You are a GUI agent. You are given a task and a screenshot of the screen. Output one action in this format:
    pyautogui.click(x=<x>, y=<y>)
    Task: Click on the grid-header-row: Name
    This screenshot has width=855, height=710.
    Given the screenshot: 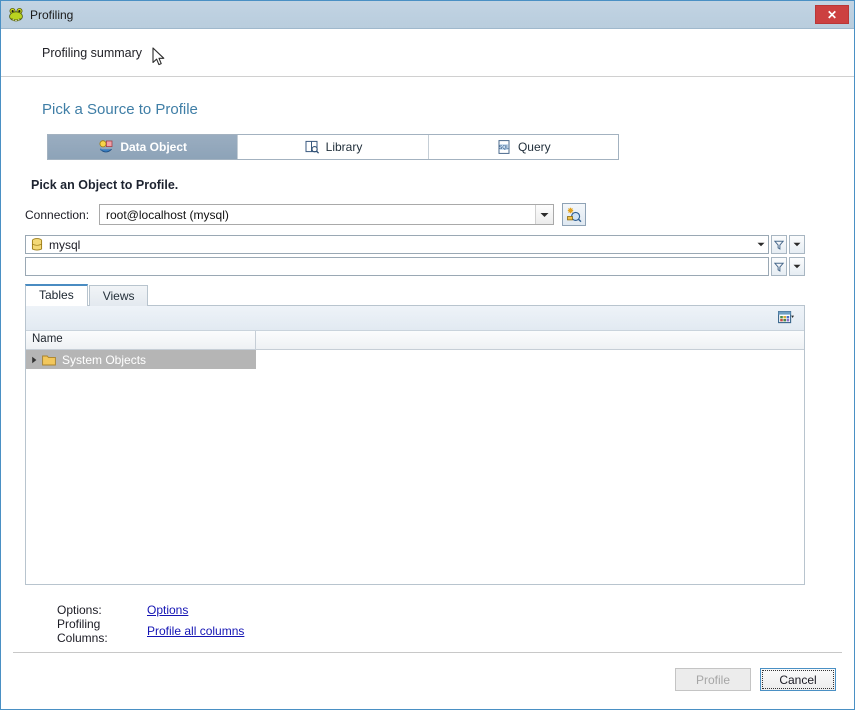 What is the action you would take?
    pyautogui.click(x=415, y=340)
    